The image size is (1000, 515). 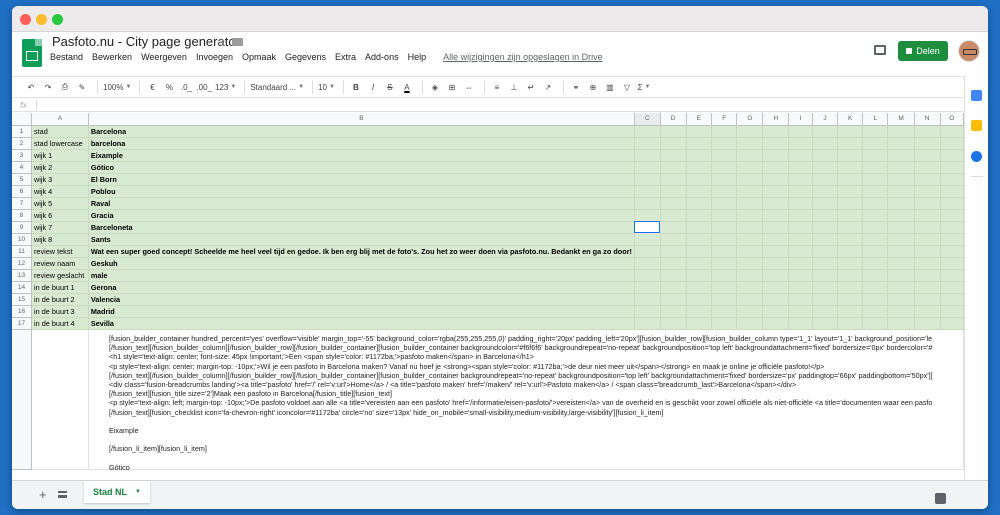 I want to click on zoom-select: 100% ▼, so click(x=117, y=87).